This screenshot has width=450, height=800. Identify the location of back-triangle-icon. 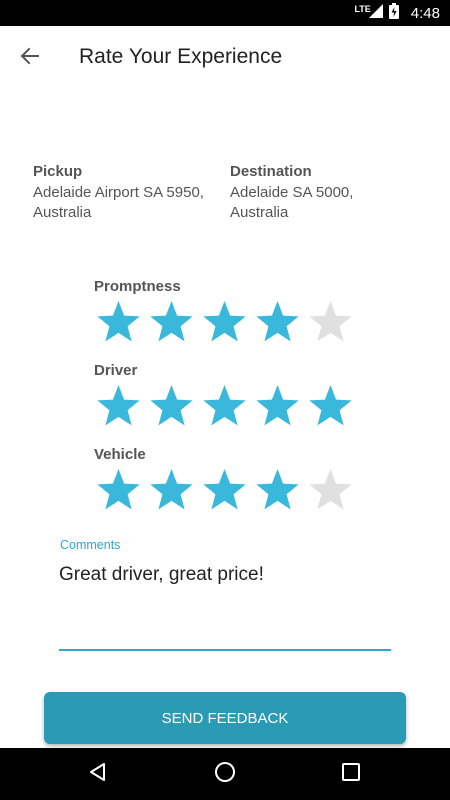
(98, 774).